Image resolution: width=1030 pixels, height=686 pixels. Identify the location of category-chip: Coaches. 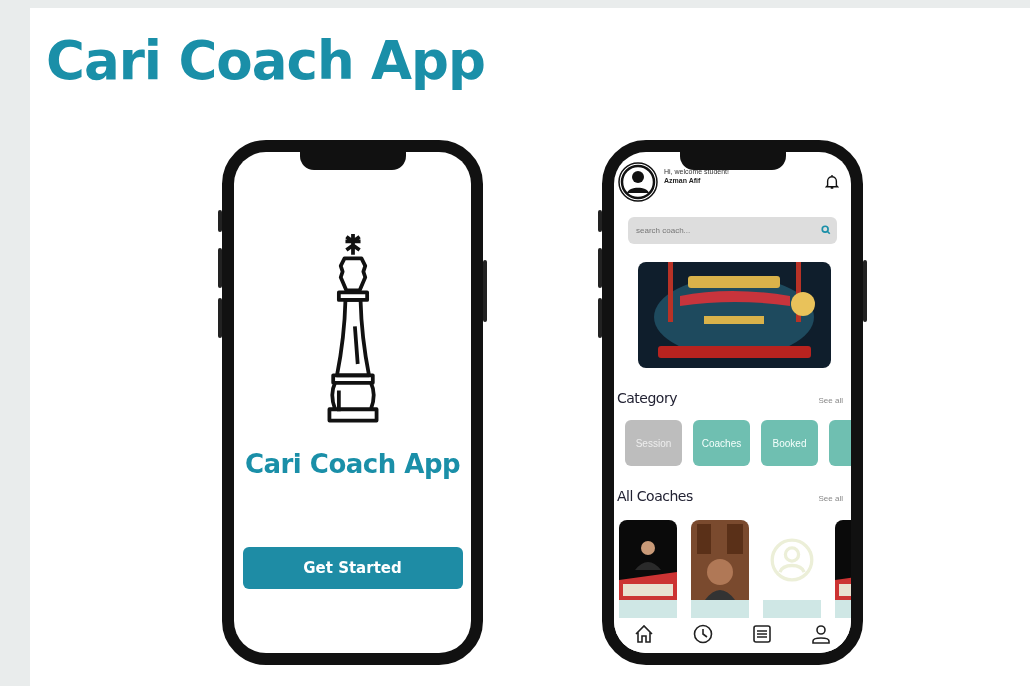
(721, 443).